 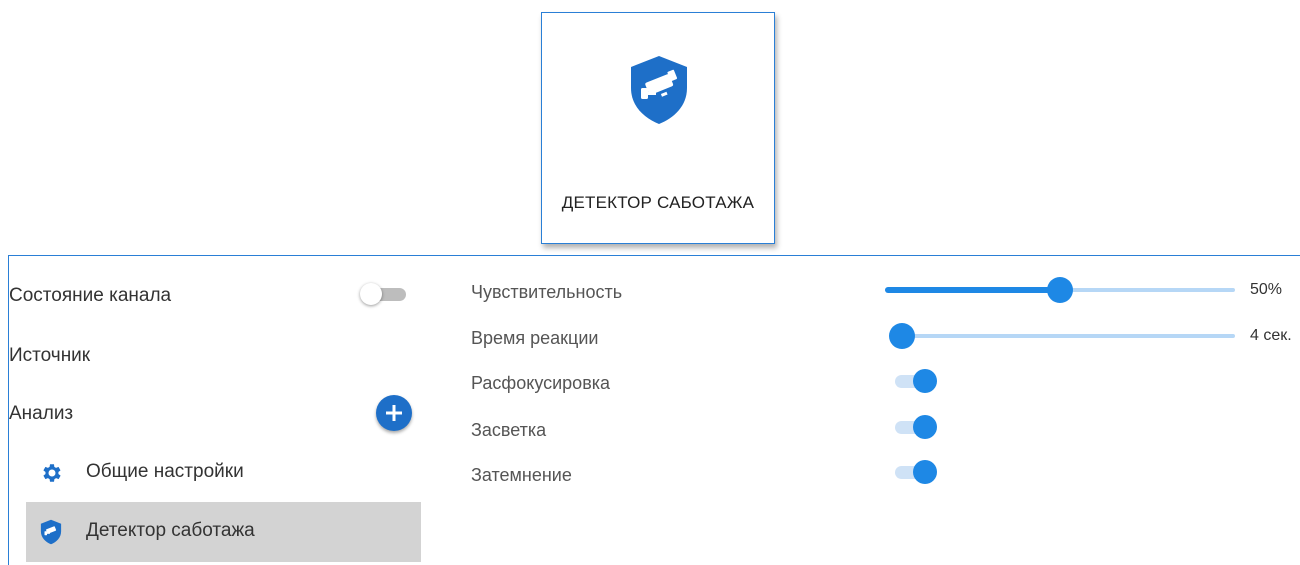 What do you see at coordinates (541, 383) in the screenshot?
I see `defocus-label: Расфокусировка` at bounding box center [541, 383].